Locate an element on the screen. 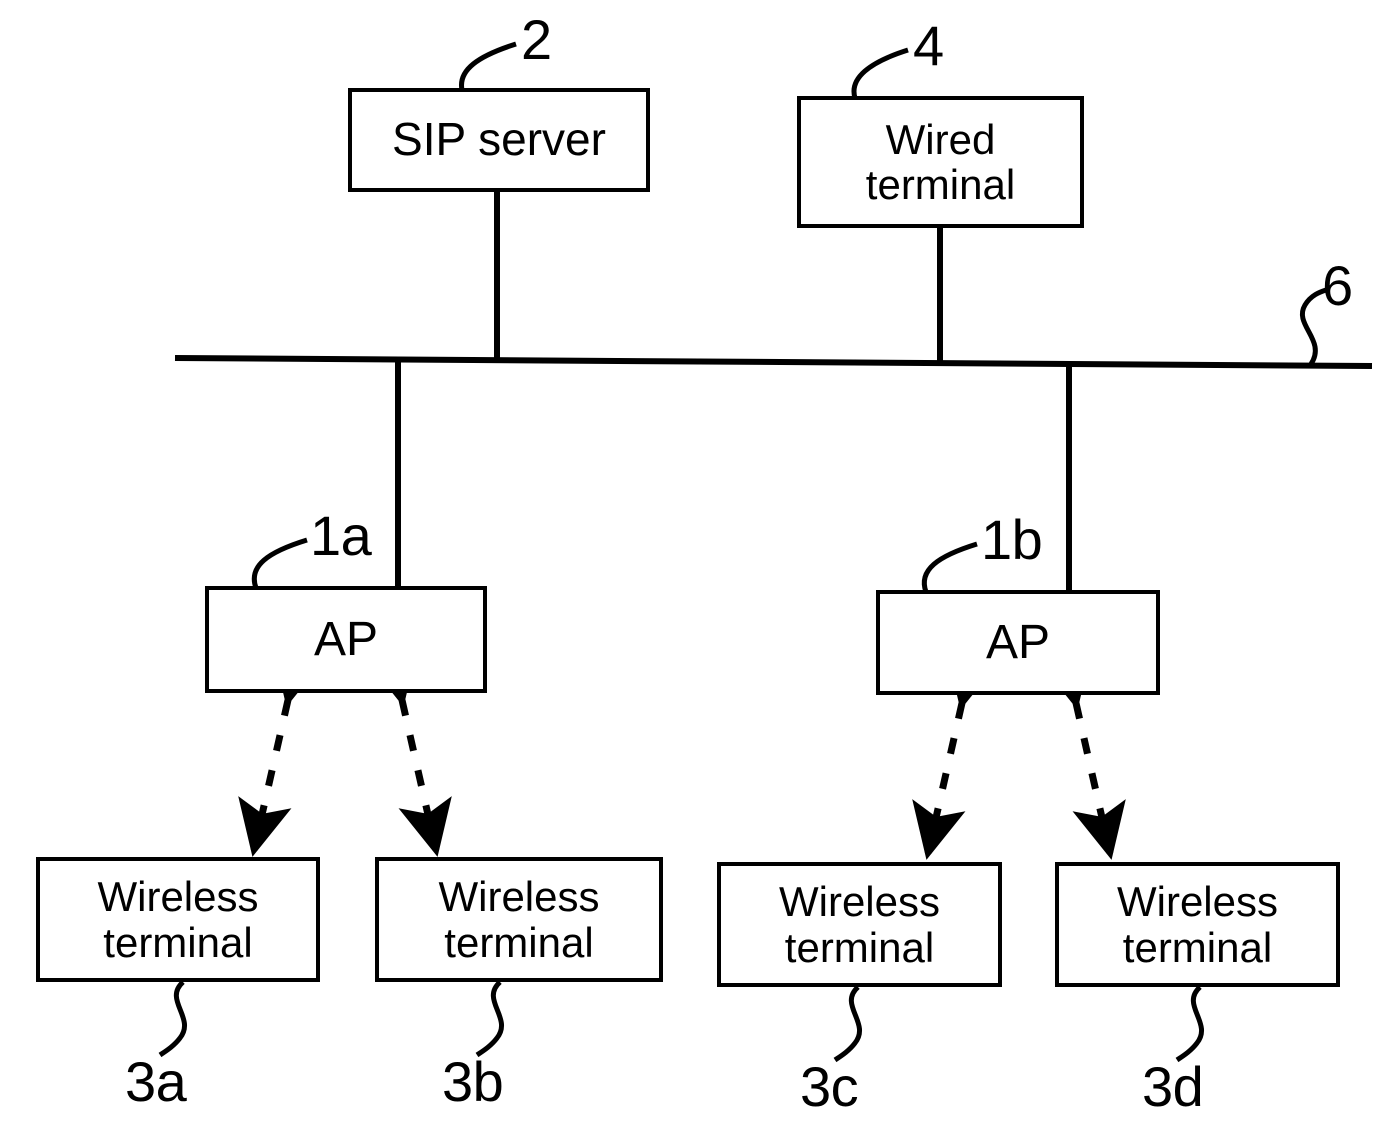 Image resolution: width=1398 pixels, height=1140 pixels. leader-line-3a is located at coordinates (173, 1019).